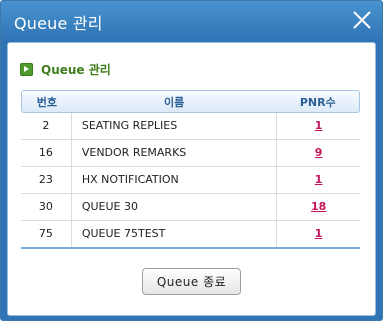  I want to click on header-name: 이름, so click(174, 102).